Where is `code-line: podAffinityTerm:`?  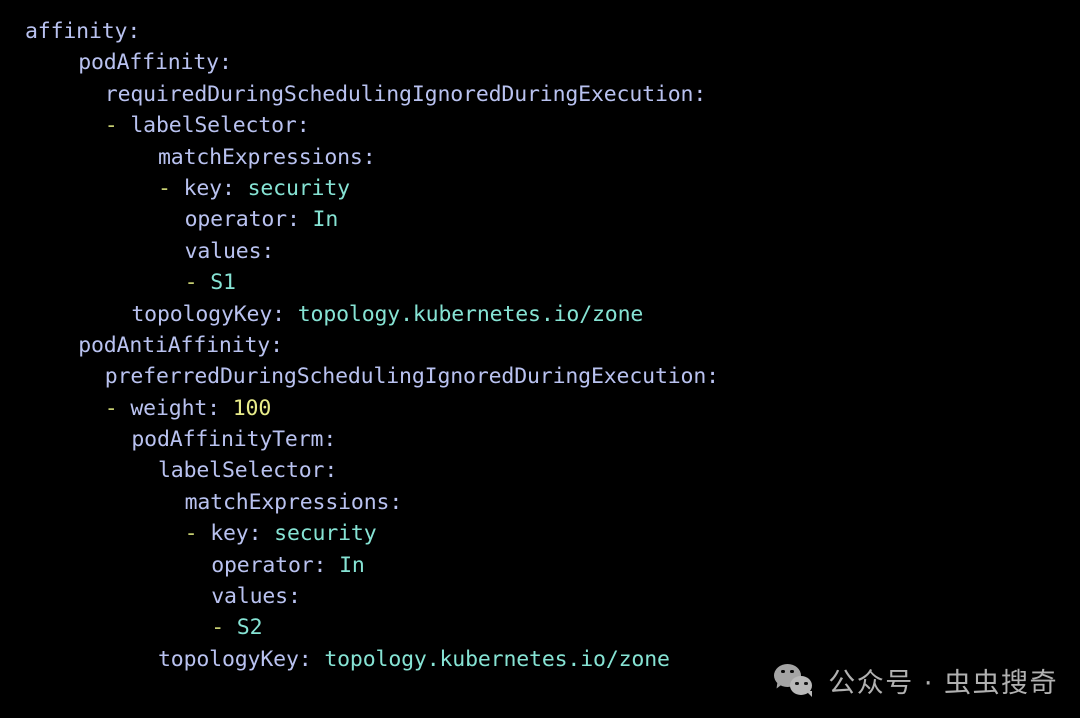 code-line: podAffinityTerm: is located at coordinates (540, 439).